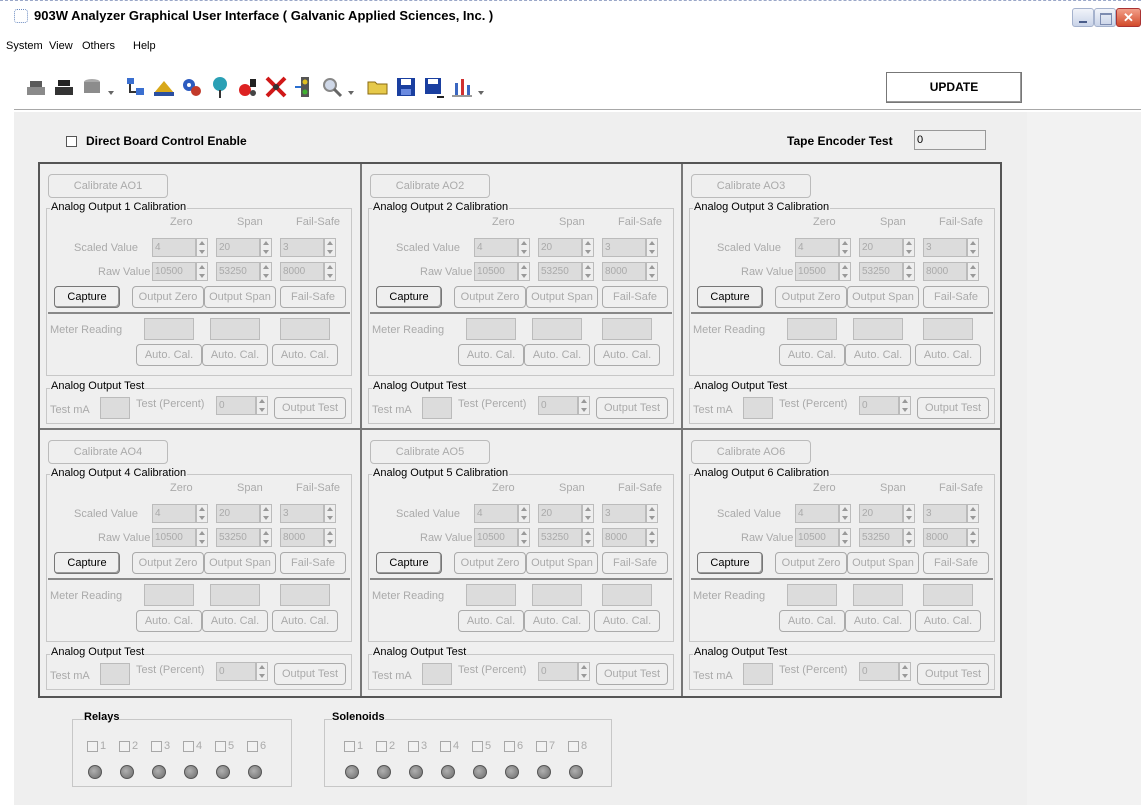 This screenshot has width=1141, height=805. Describe the element at coordinates (36, 87) in the screenshot. I see `dock-icon` at that location.